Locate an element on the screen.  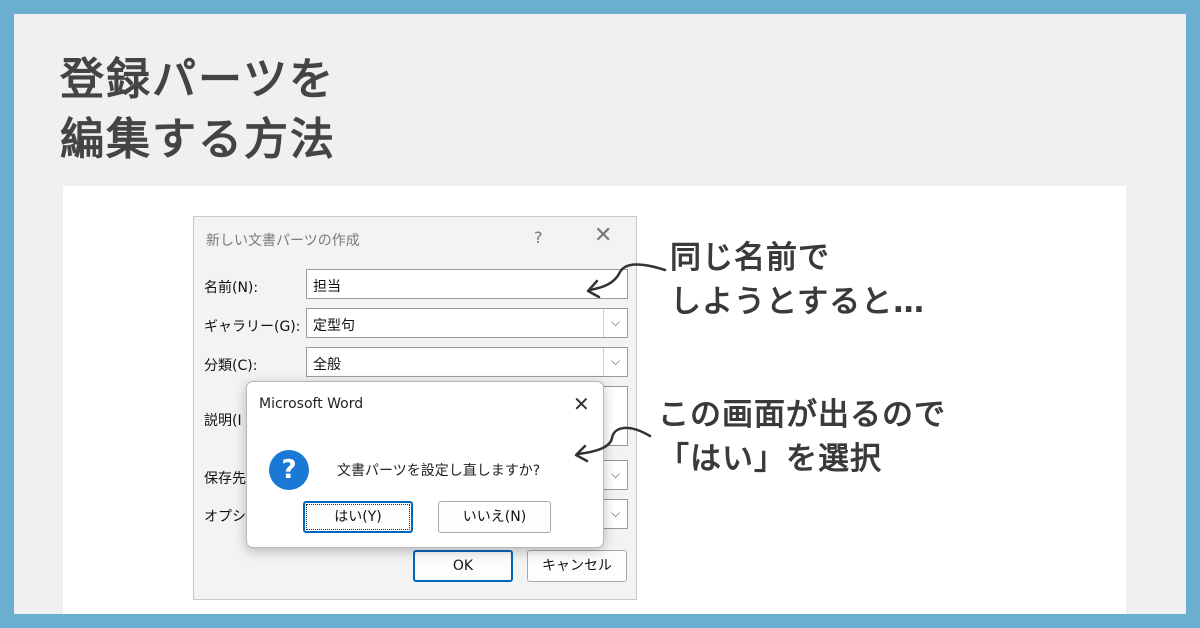
curved-arrow-icon is located at coordinates (613, 444).